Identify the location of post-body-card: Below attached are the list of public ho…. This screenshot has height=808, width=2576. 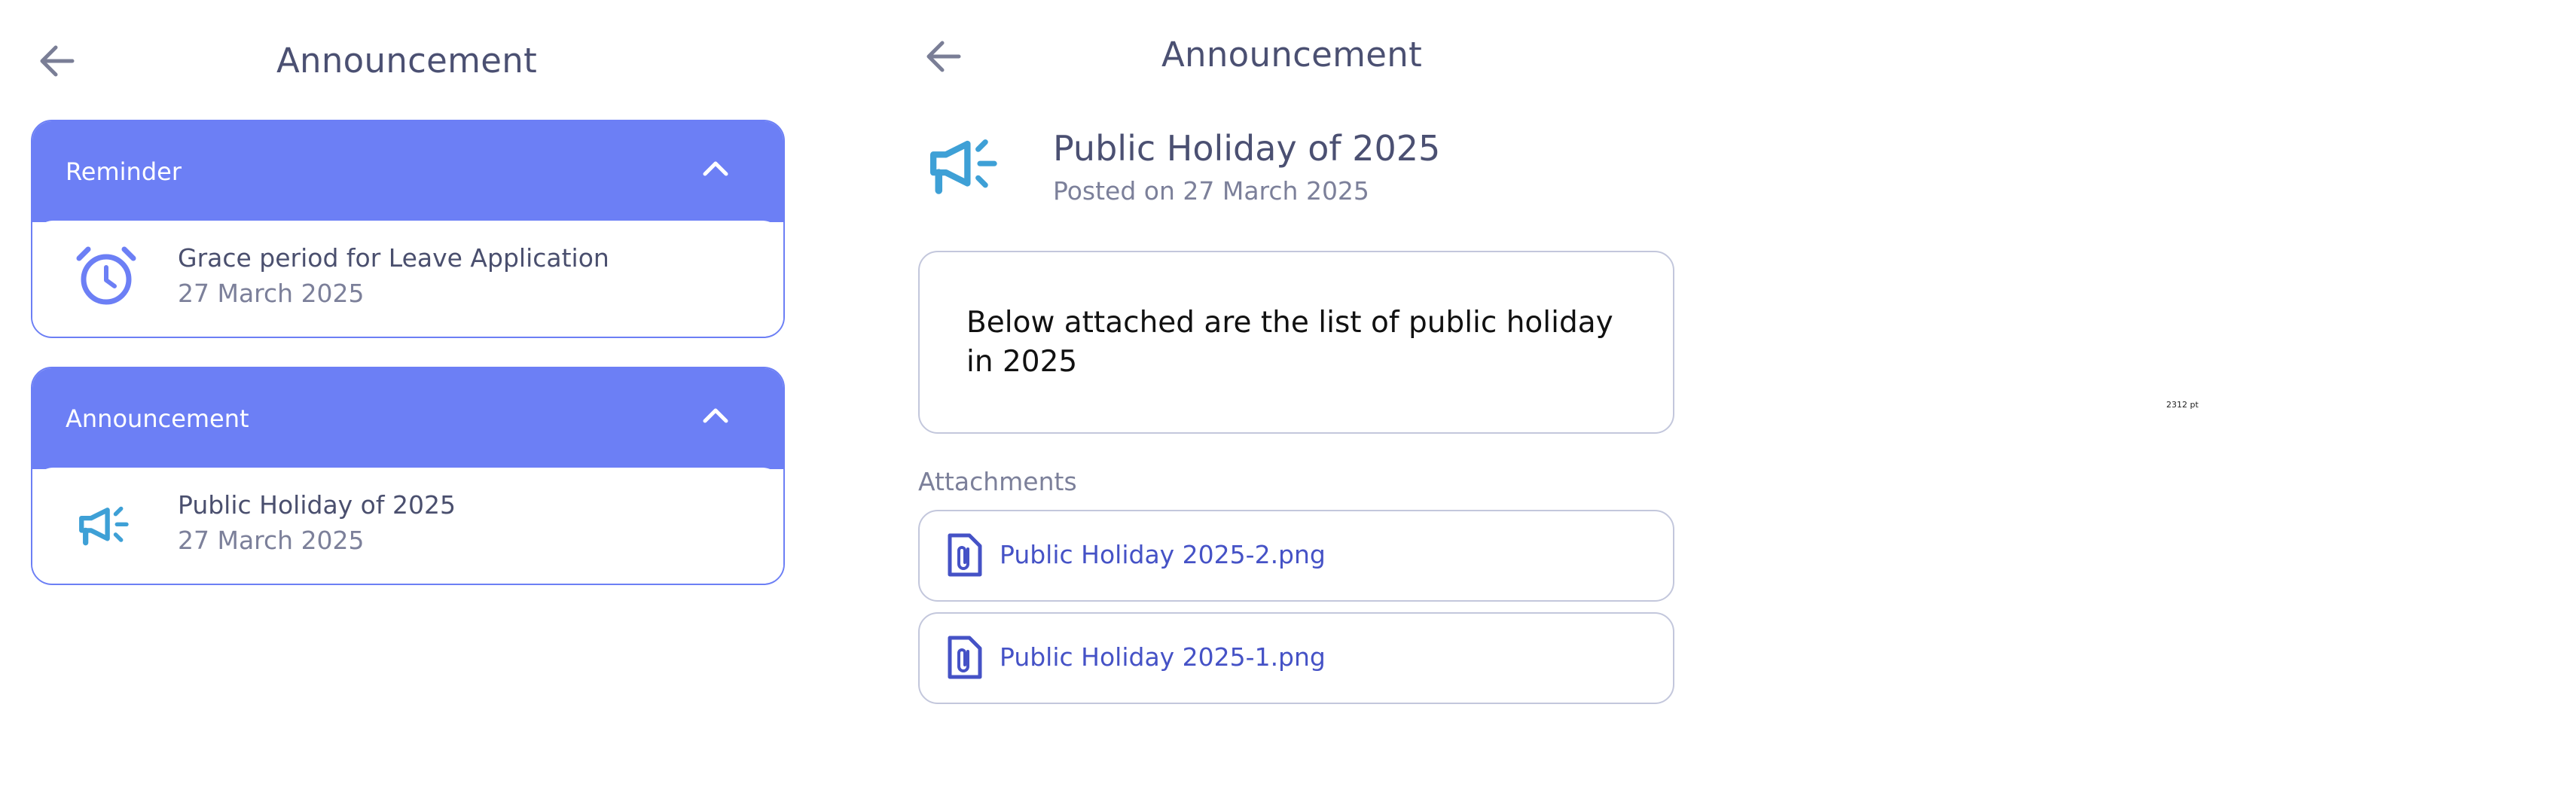
(1296, 342).